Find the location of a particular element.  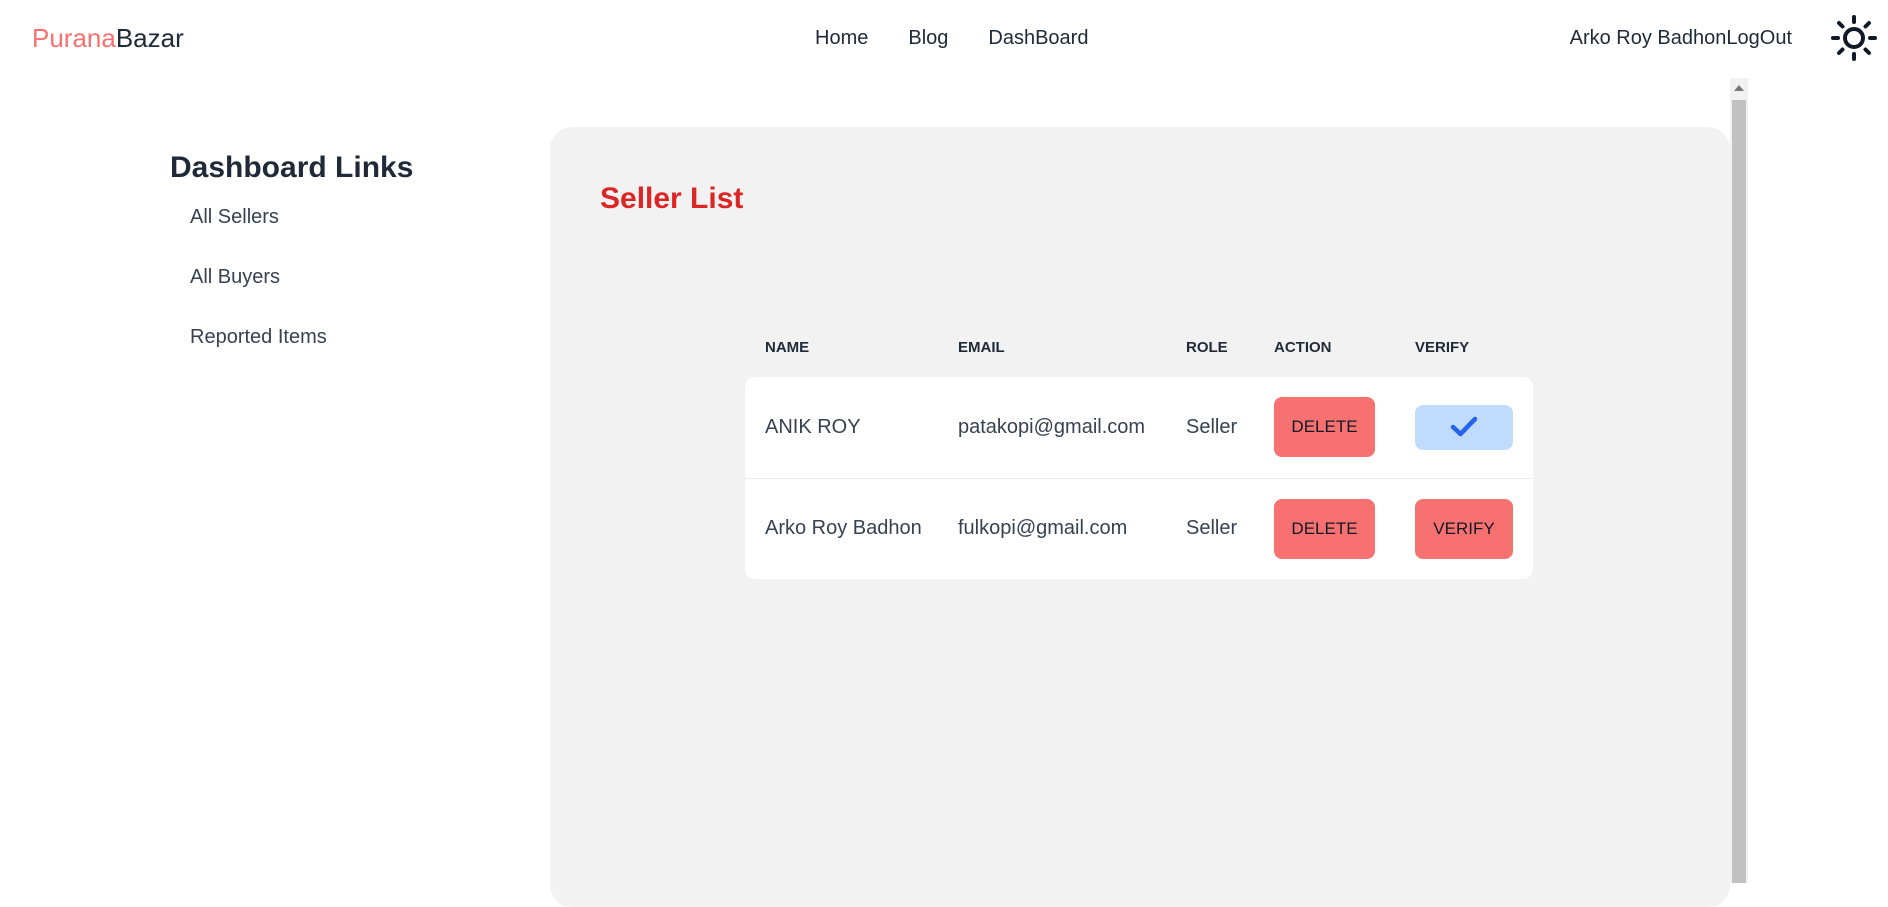

check-icon is located at coordinates (1464, 427).